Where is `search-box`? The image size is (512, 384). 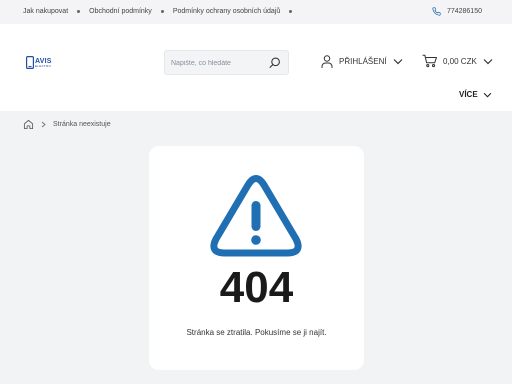
search-box is located at coordinates (226, 62).